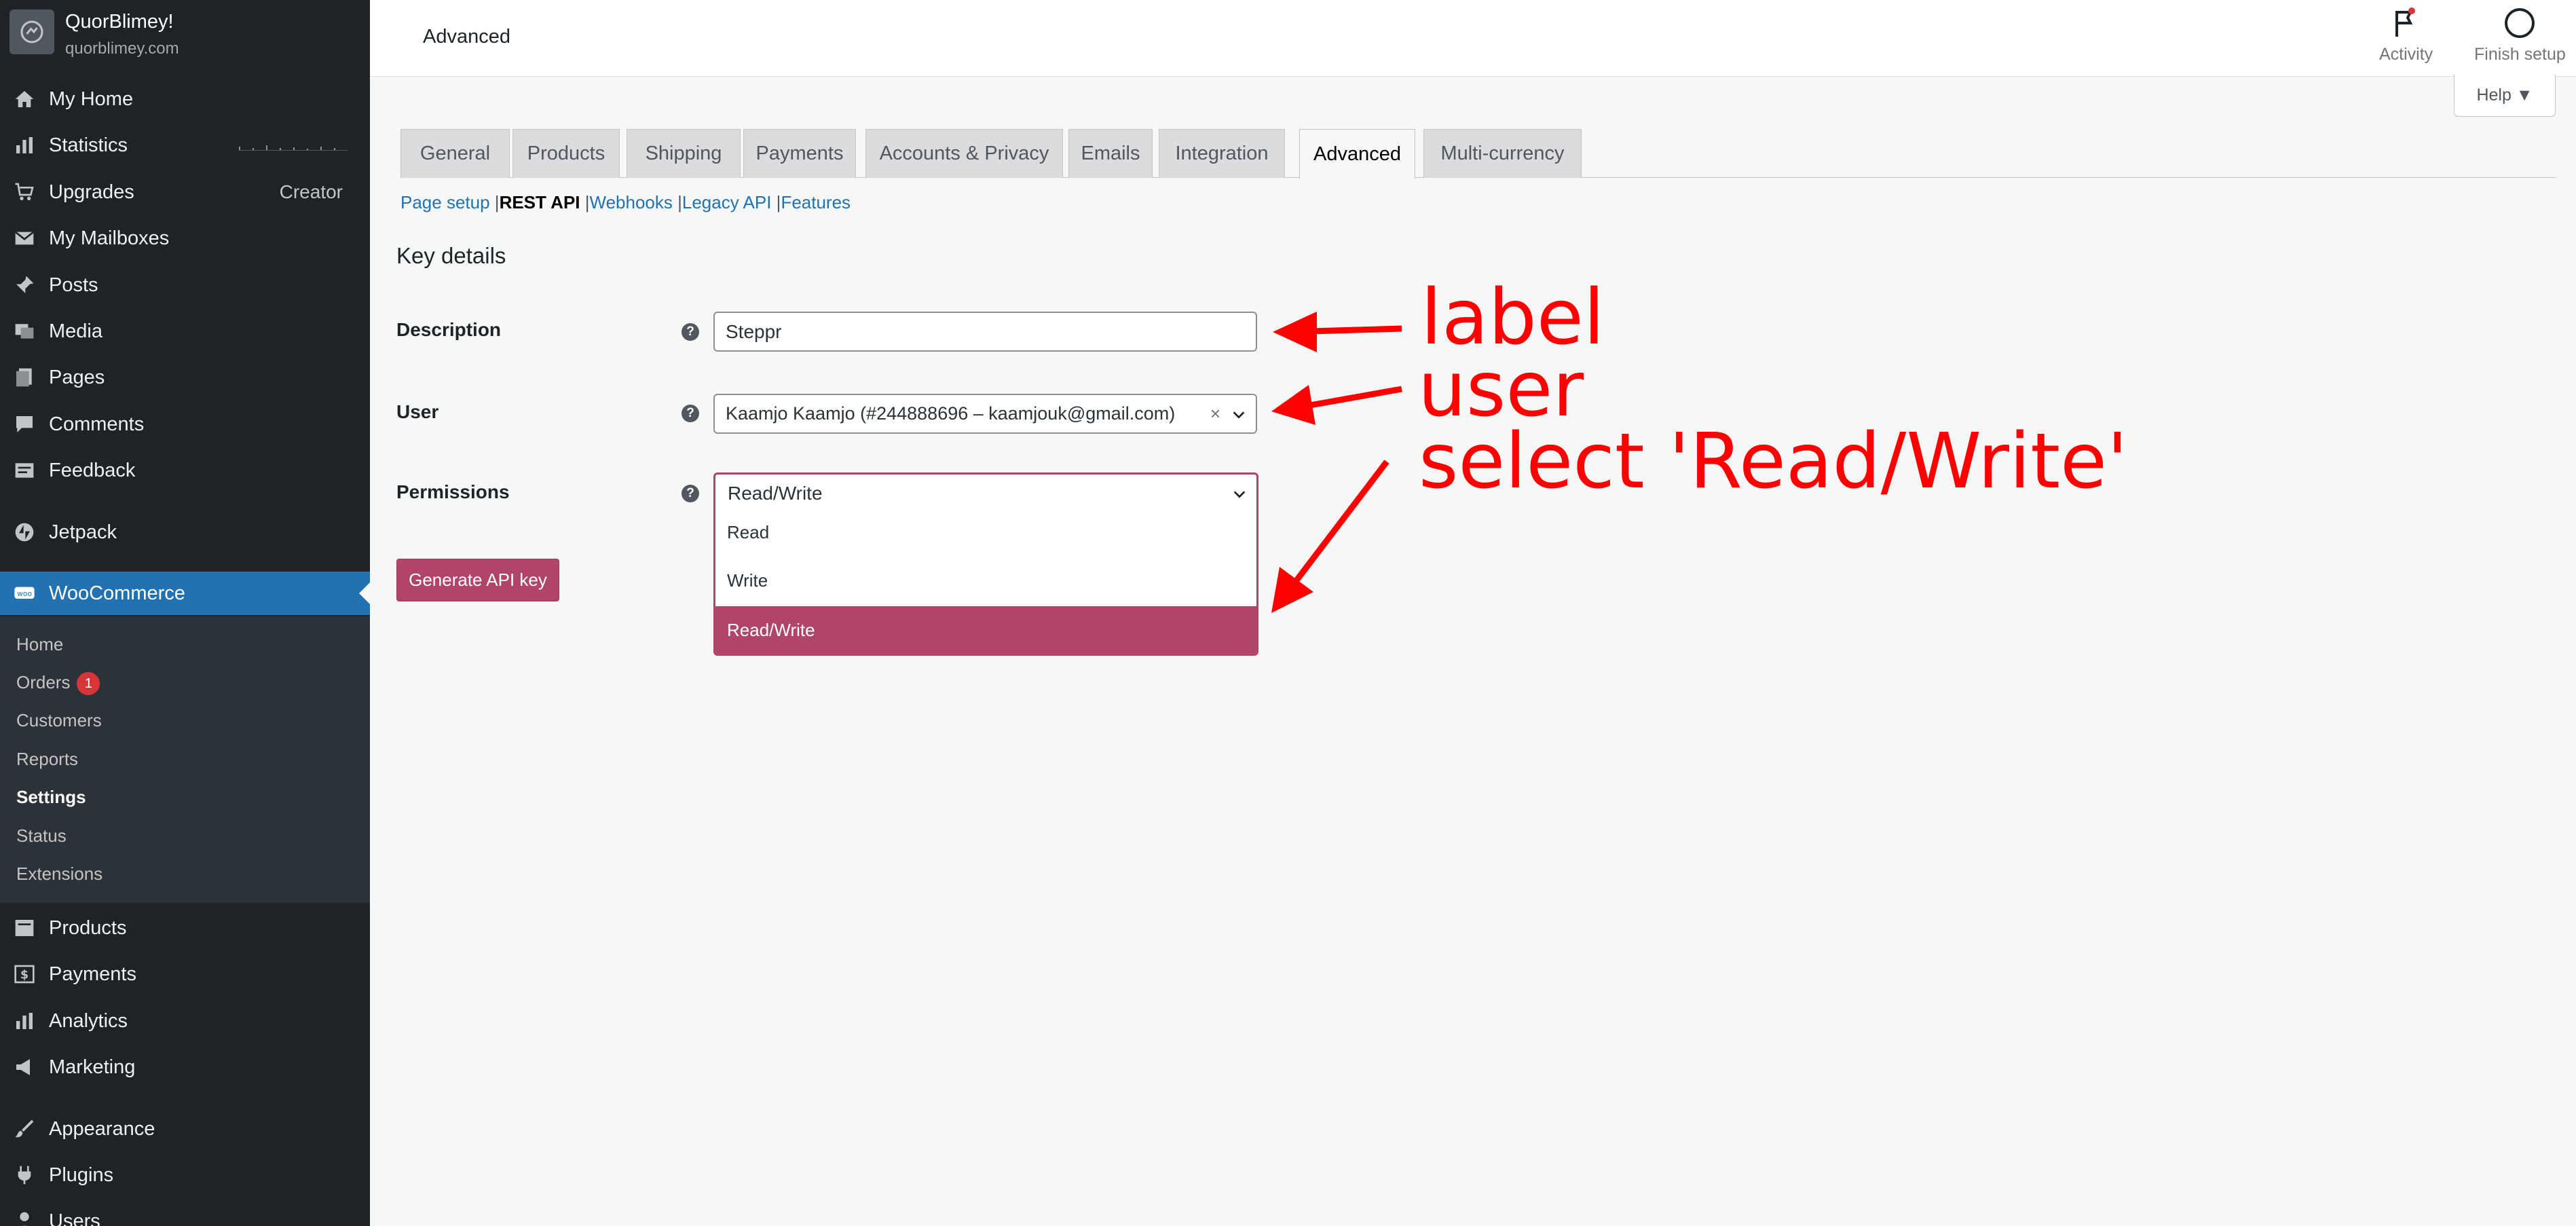 The image size is (2576, 1226). Describe the element at coordinates (1502, 153) in the screenshot. I see `tab-multi-currency: Multi-currency` at that location.